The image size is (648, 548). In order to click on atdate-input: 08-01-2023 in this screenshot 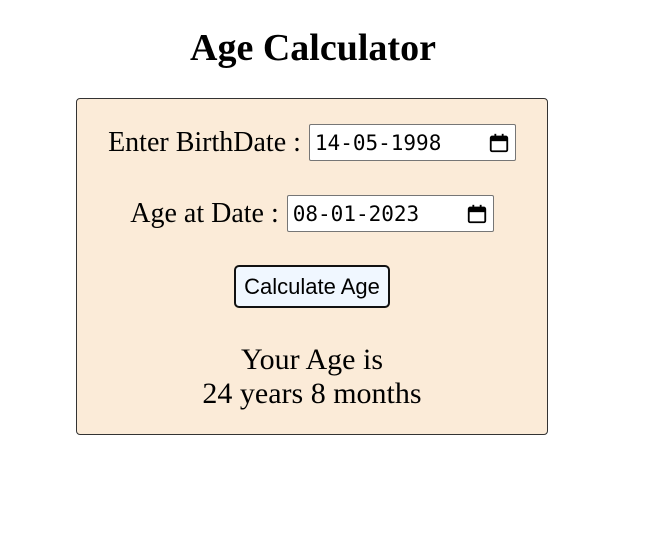, I will do `click(390, 213)`.